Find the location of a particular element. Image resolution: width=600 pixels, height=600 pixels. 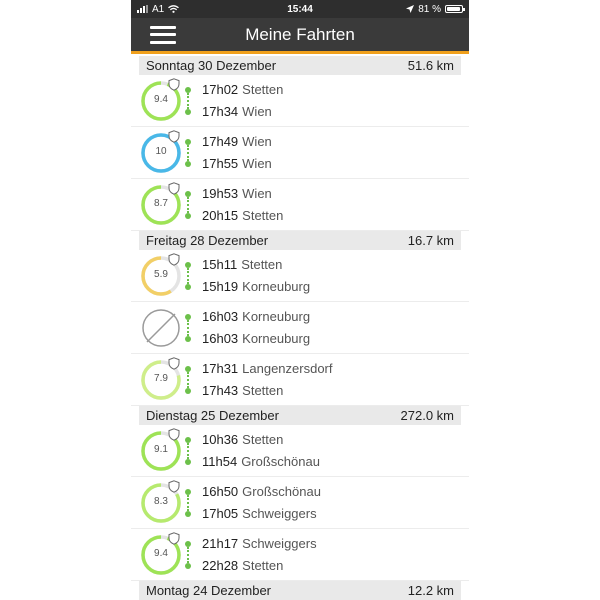

trip-end: 20h15 Stetten is located at coordinates (242, 216).